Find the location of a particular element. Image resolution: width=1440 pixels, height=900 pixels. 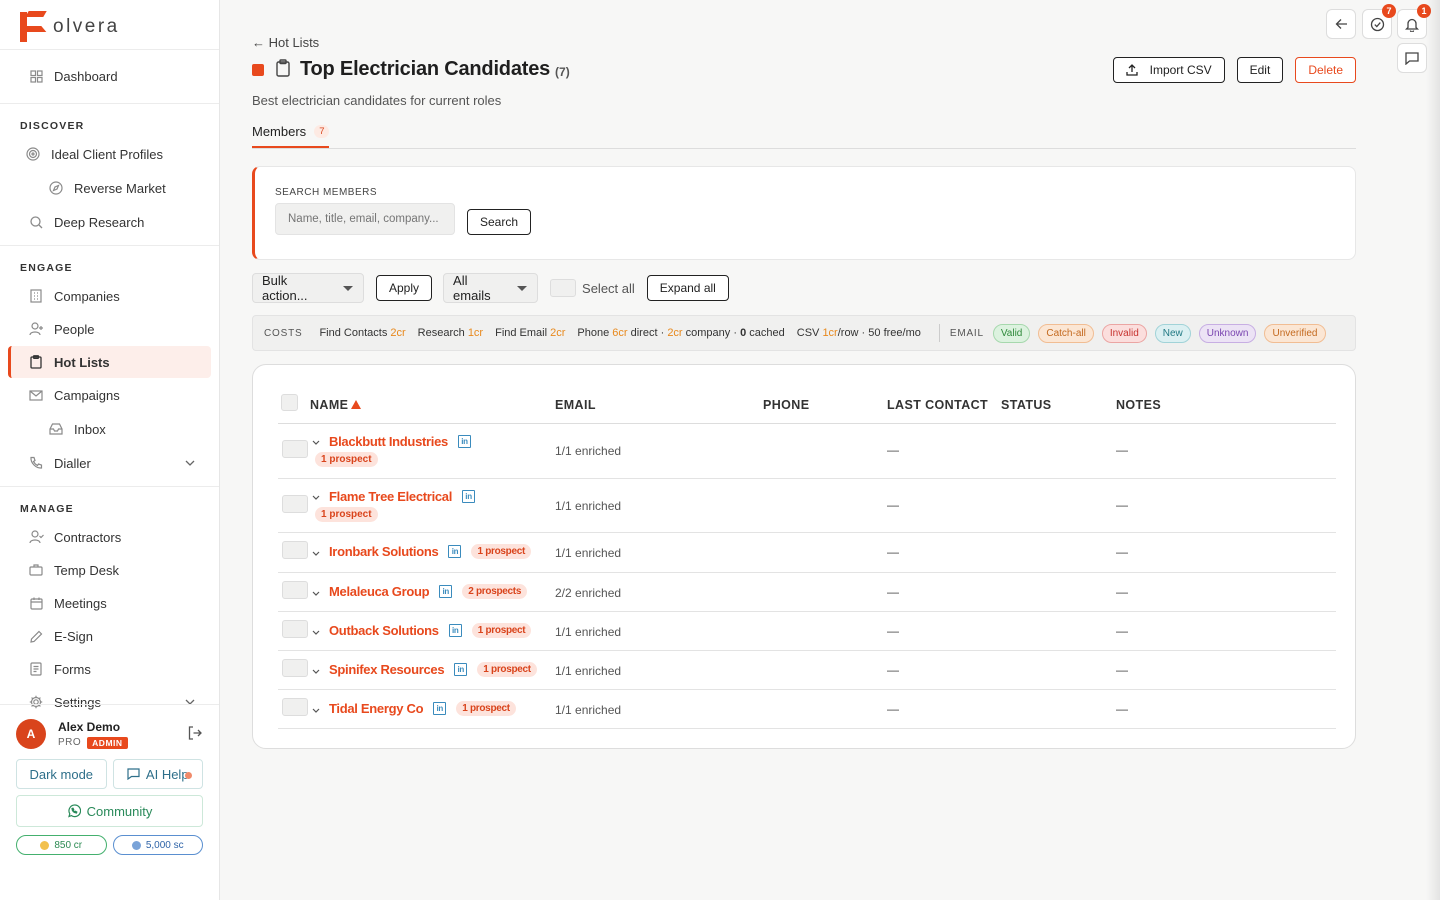

company-link: Tidal Energy Co in 1 prospect is located at coordinates (422, 708).